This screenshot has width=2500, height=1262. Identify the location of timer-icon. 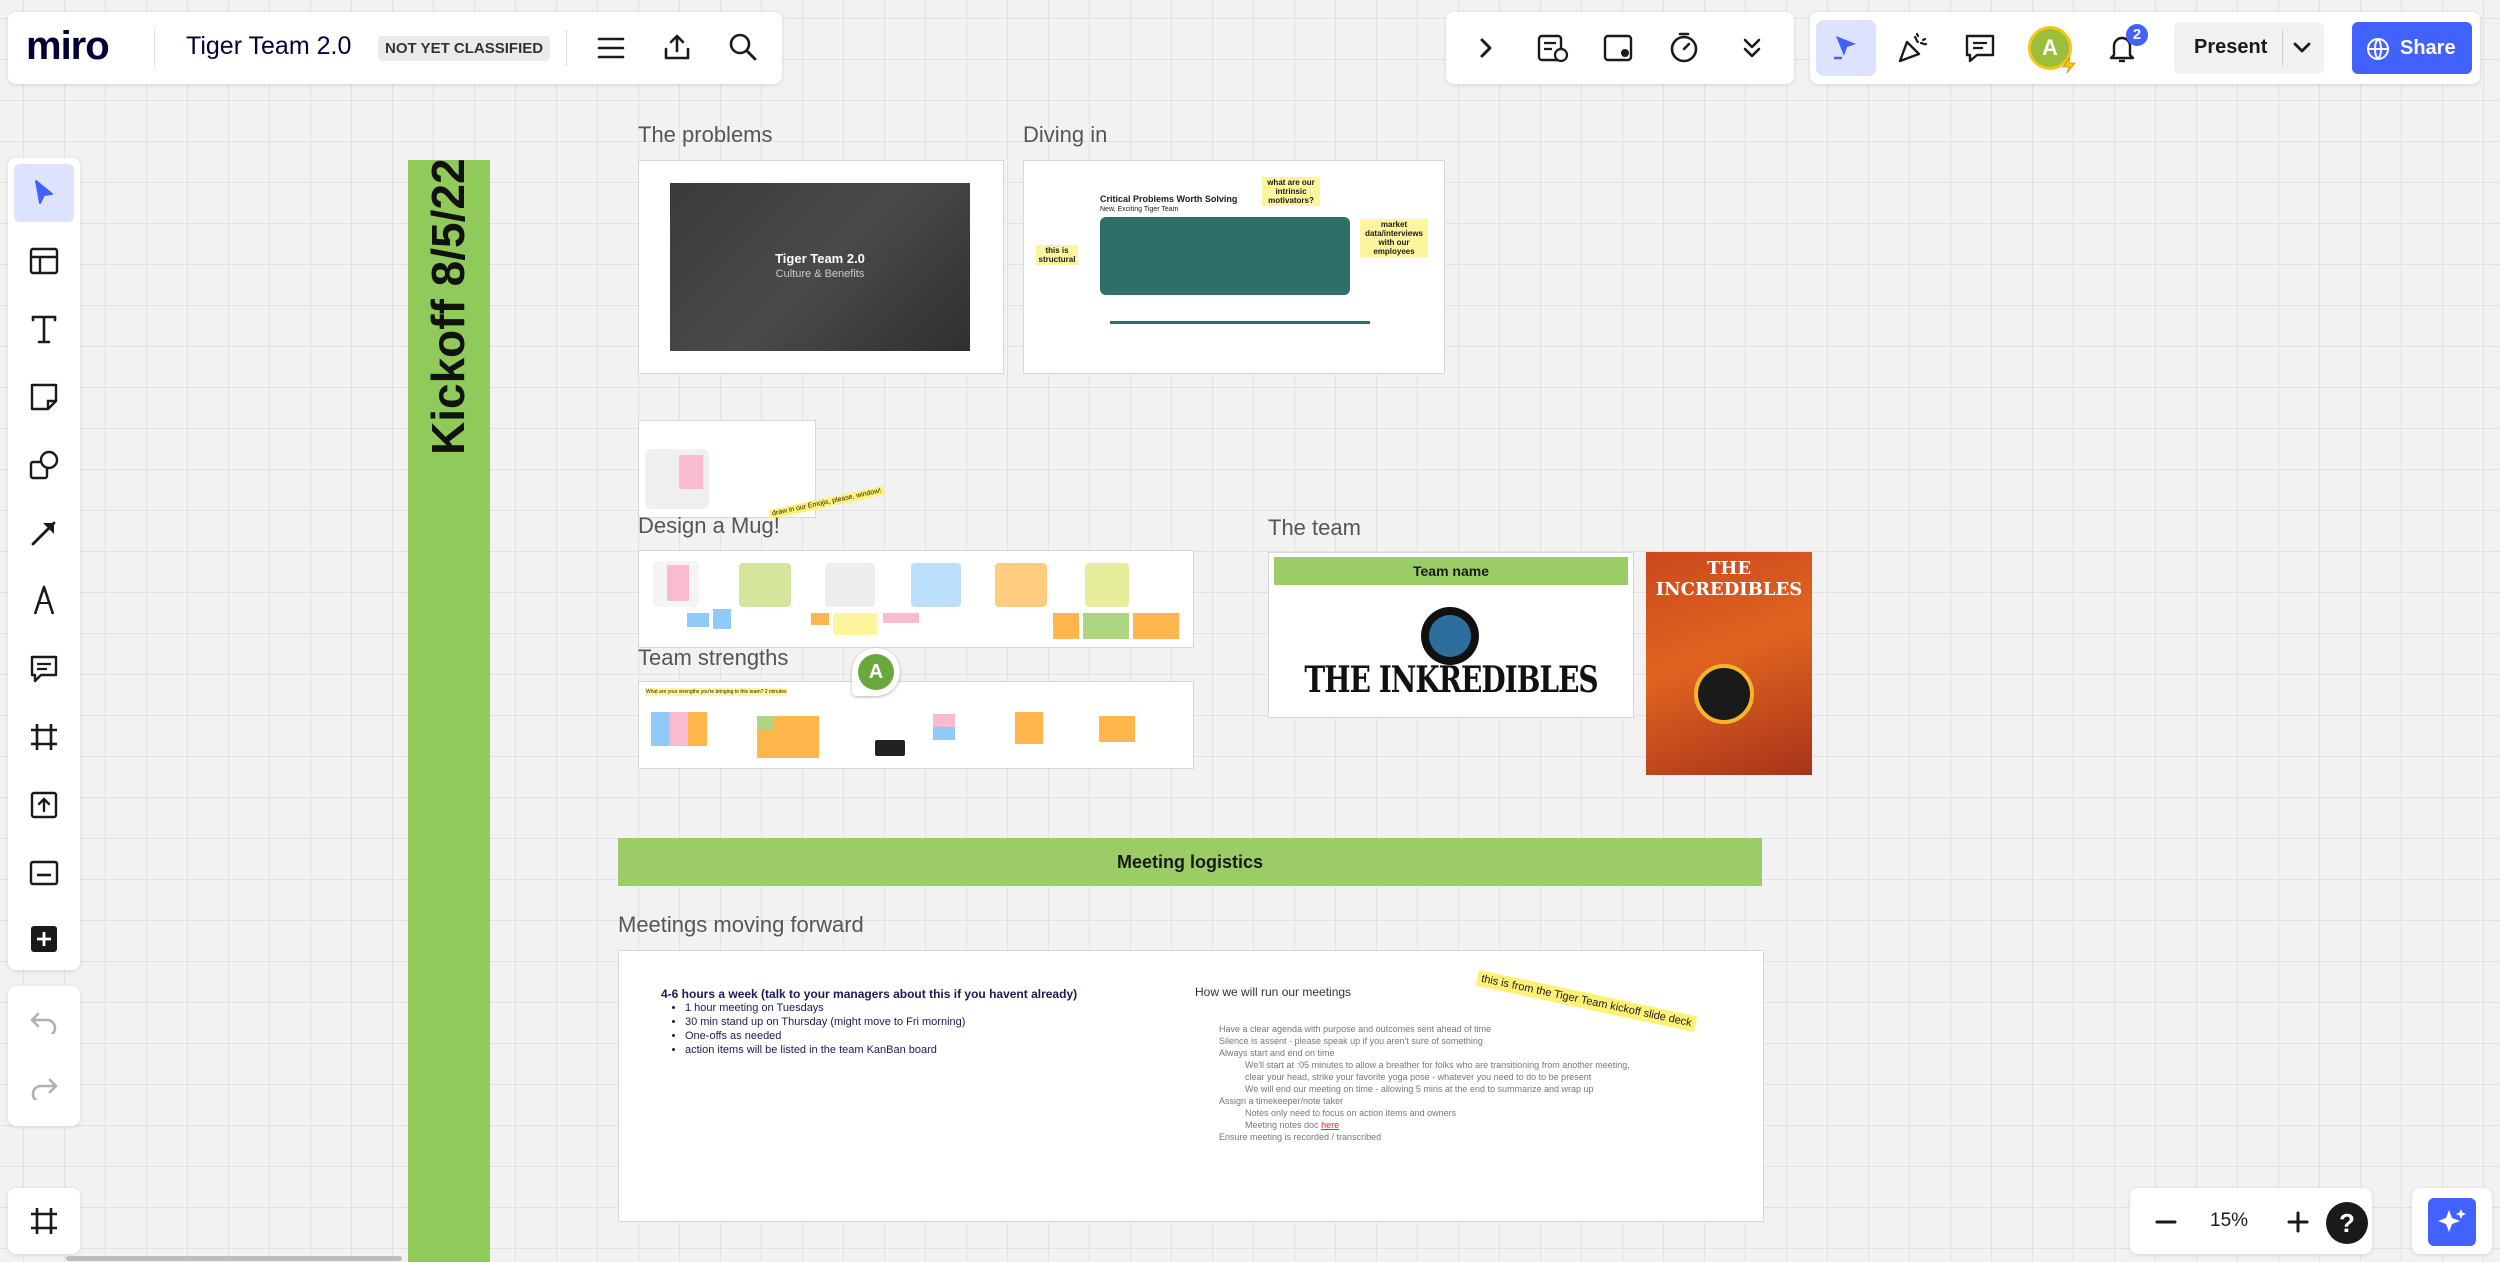
(1684, 48).